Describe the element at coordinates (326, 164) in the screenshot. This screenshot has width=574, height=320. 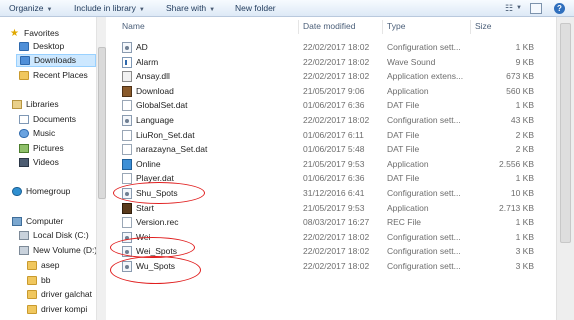
I see `file-row: Online 21/05/2017 9:53 Application 2.556 KB` at that location.